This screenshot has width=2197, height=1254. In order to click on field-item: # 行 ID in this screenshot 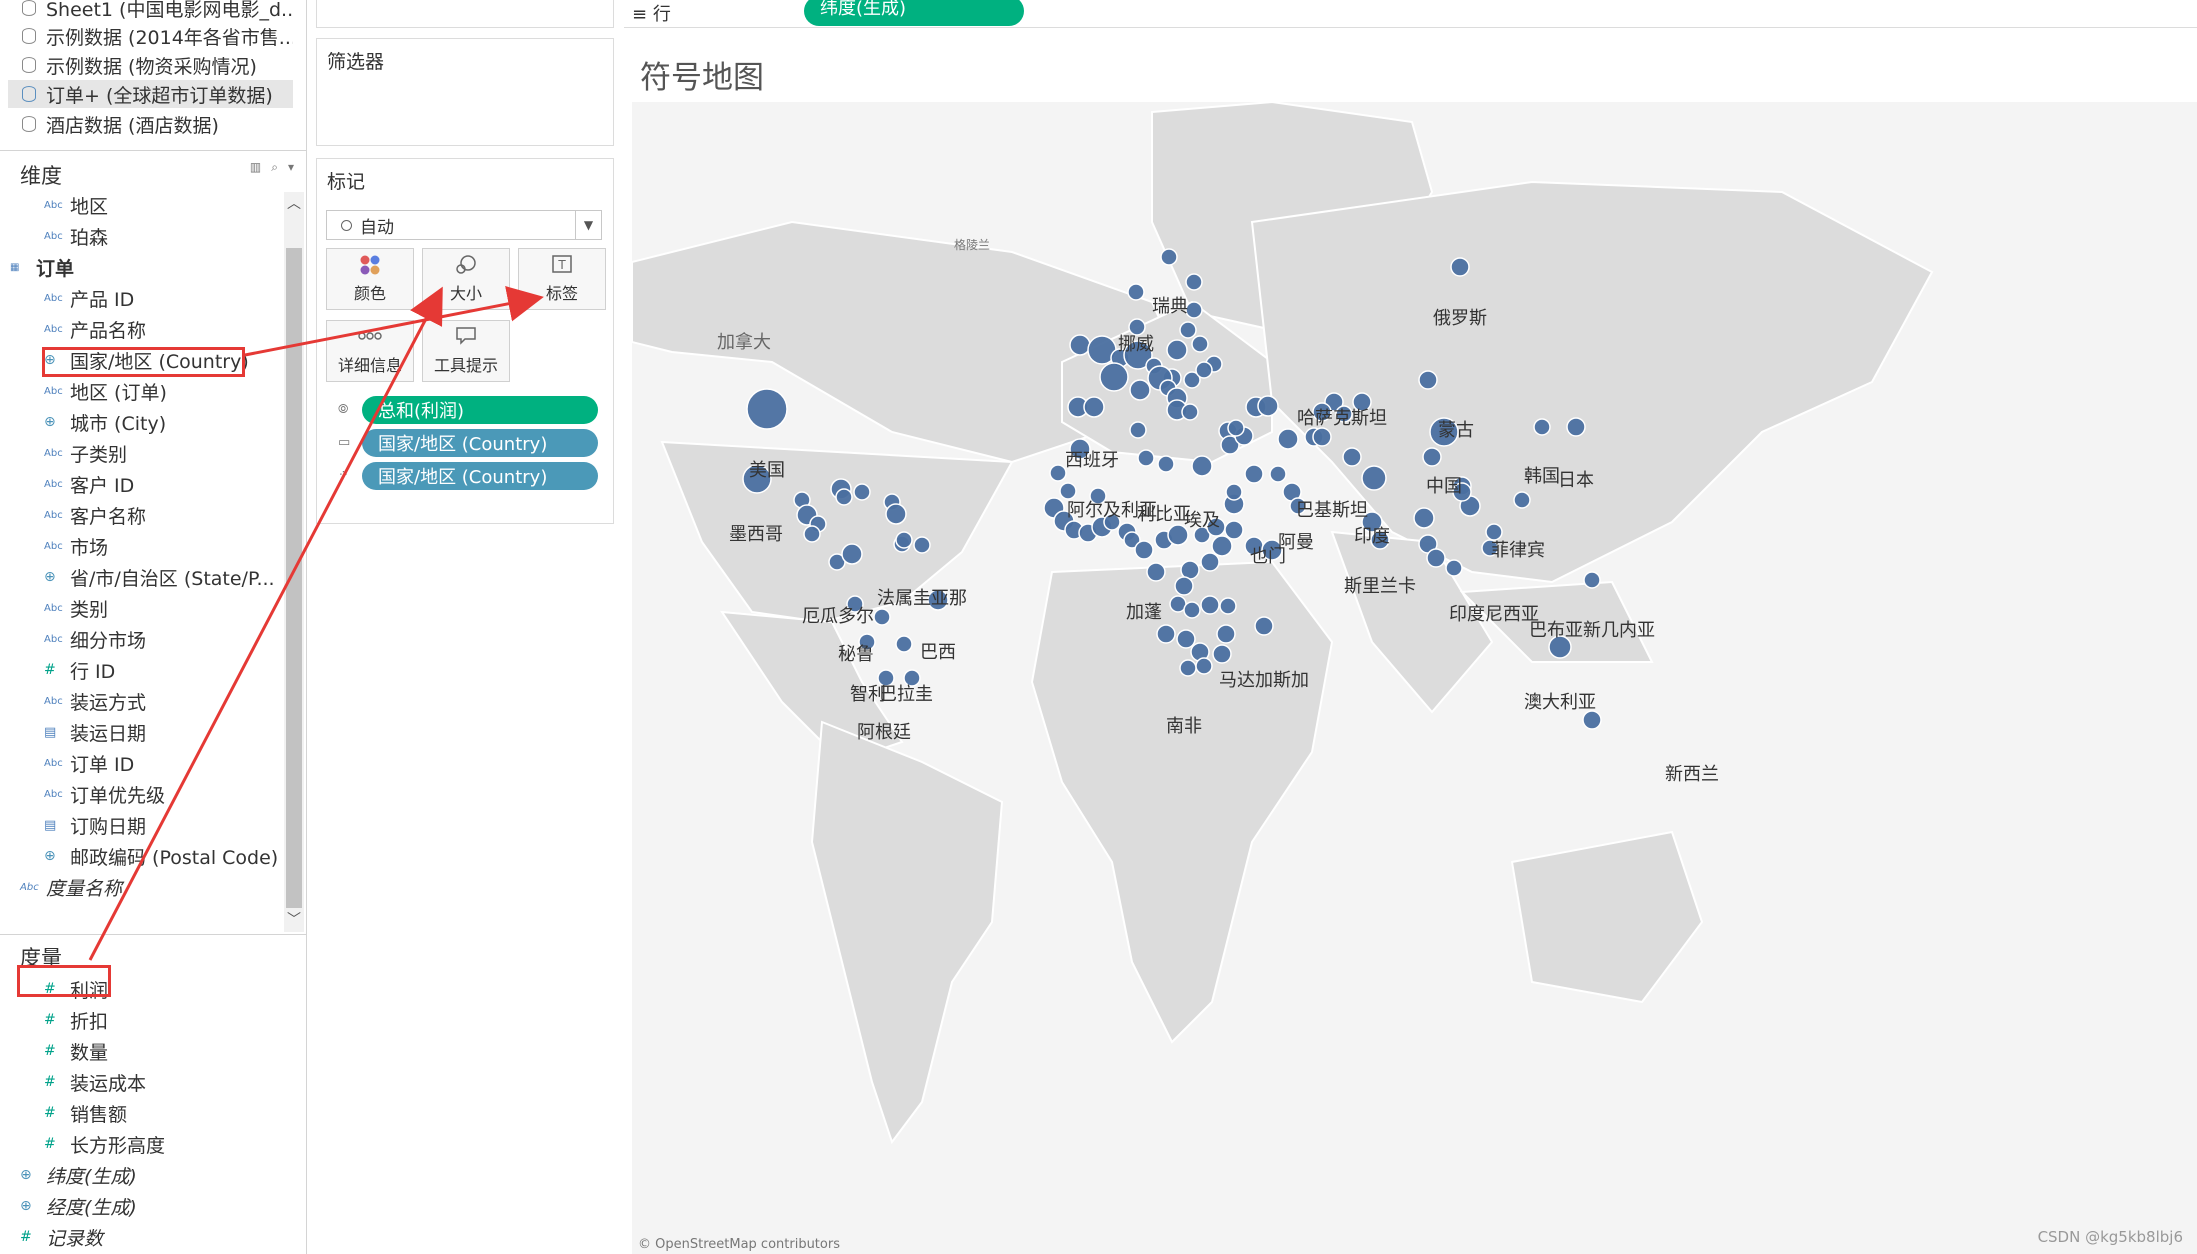, I will do `click(141, 670)`.